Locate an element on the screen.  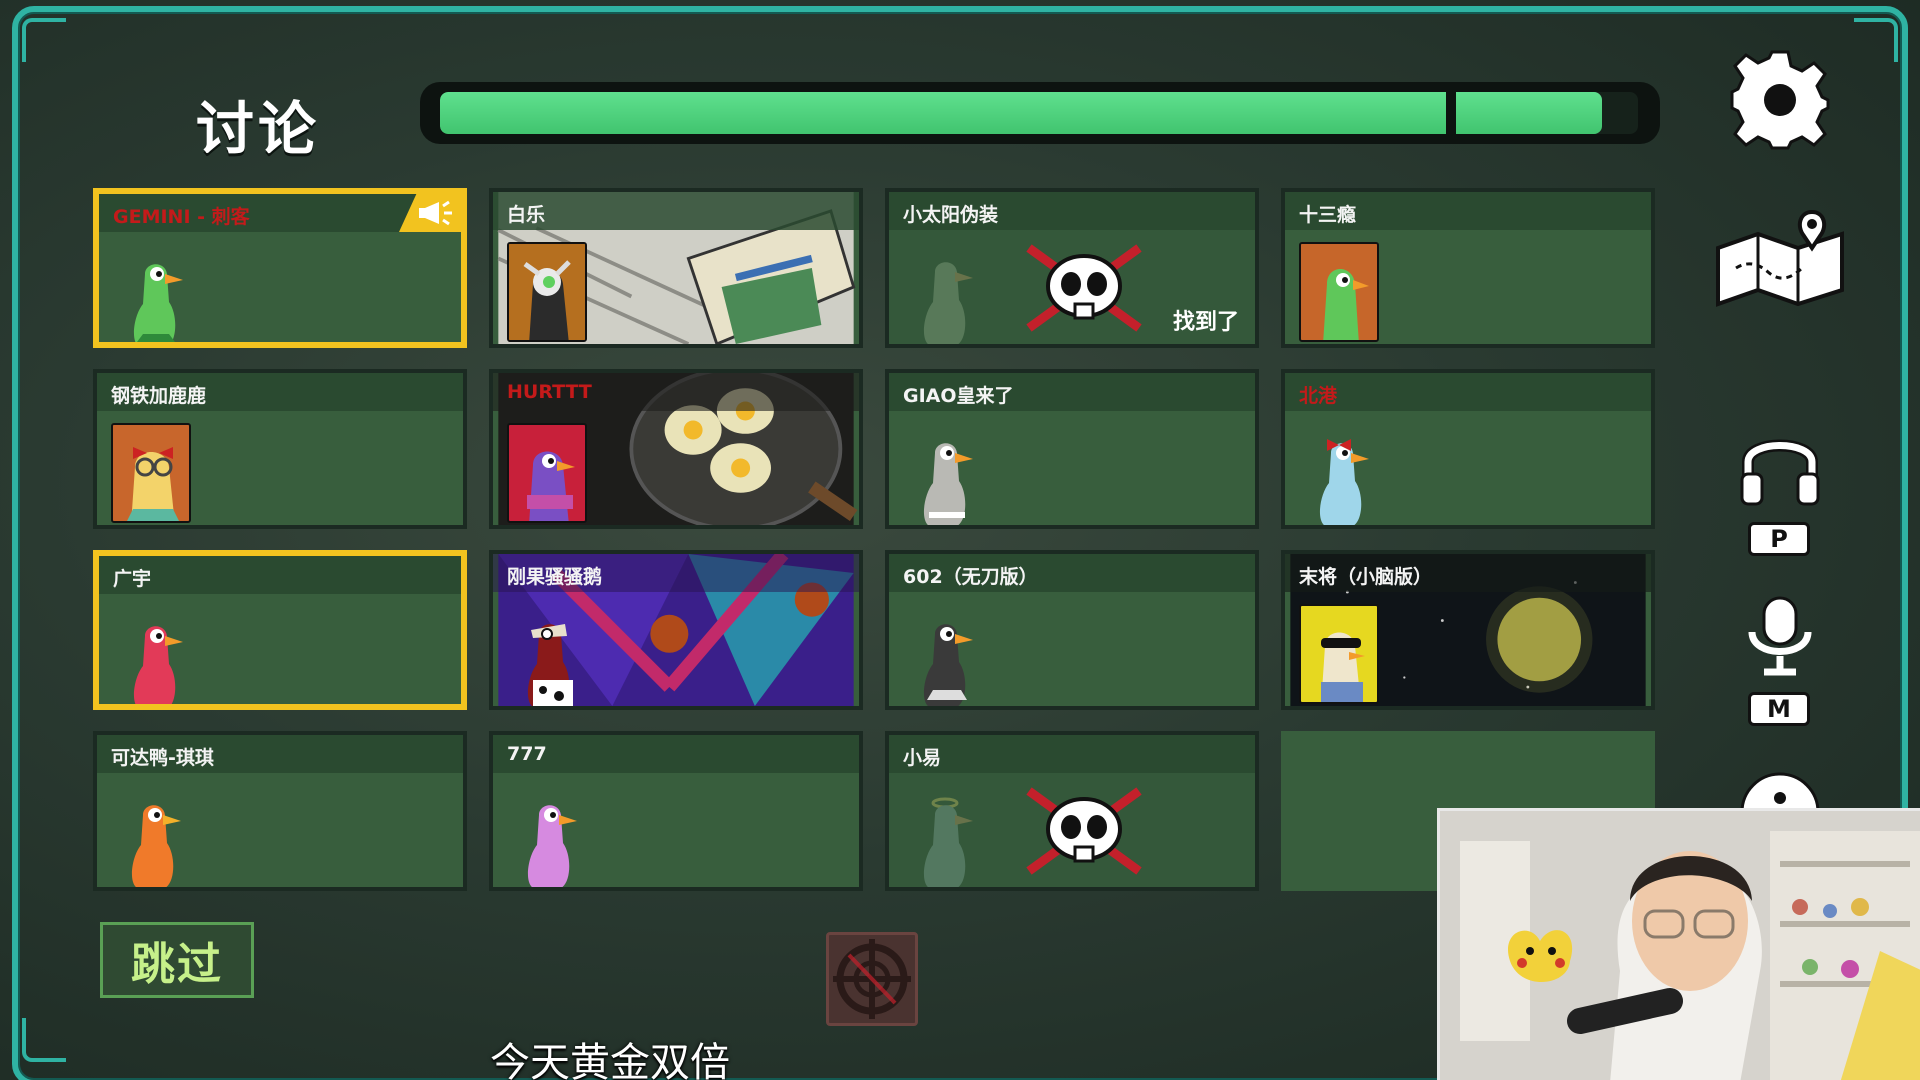
player-name: 末将（小脑版） is located at coordinates (1366, 577).